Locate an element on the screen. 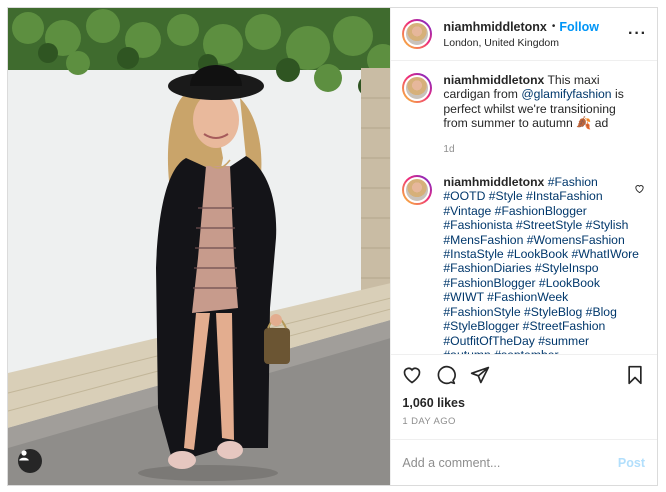 The width and height of the screenshot is (666, 492). post-comment-button: Post is located at coordinates (631, 463).